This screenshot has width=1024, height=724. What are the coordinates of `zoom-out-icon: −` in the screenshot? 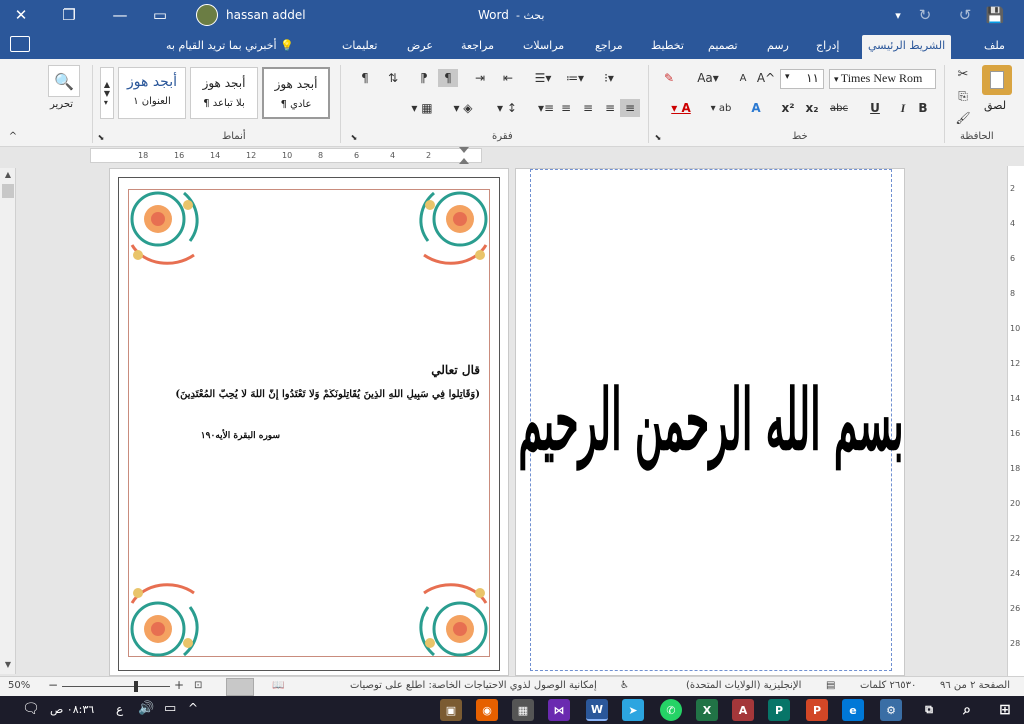 It's located at (53, 685).